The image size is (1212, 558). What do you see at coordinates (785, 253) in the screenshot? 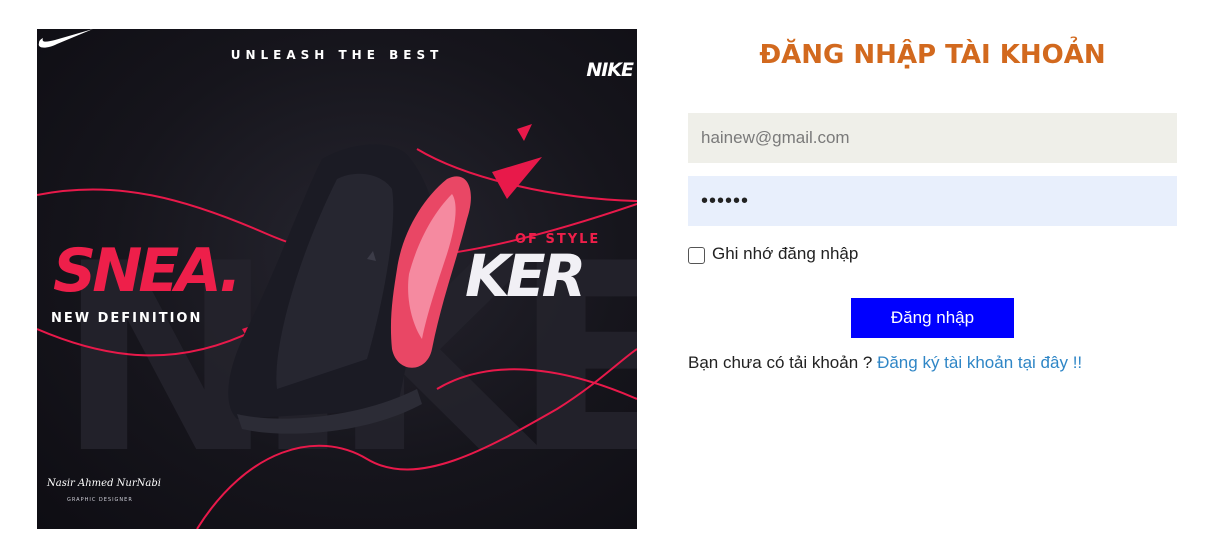
I see `remember-label: Ghi nhớ đăng nhập` at bounding box center [785, 253].